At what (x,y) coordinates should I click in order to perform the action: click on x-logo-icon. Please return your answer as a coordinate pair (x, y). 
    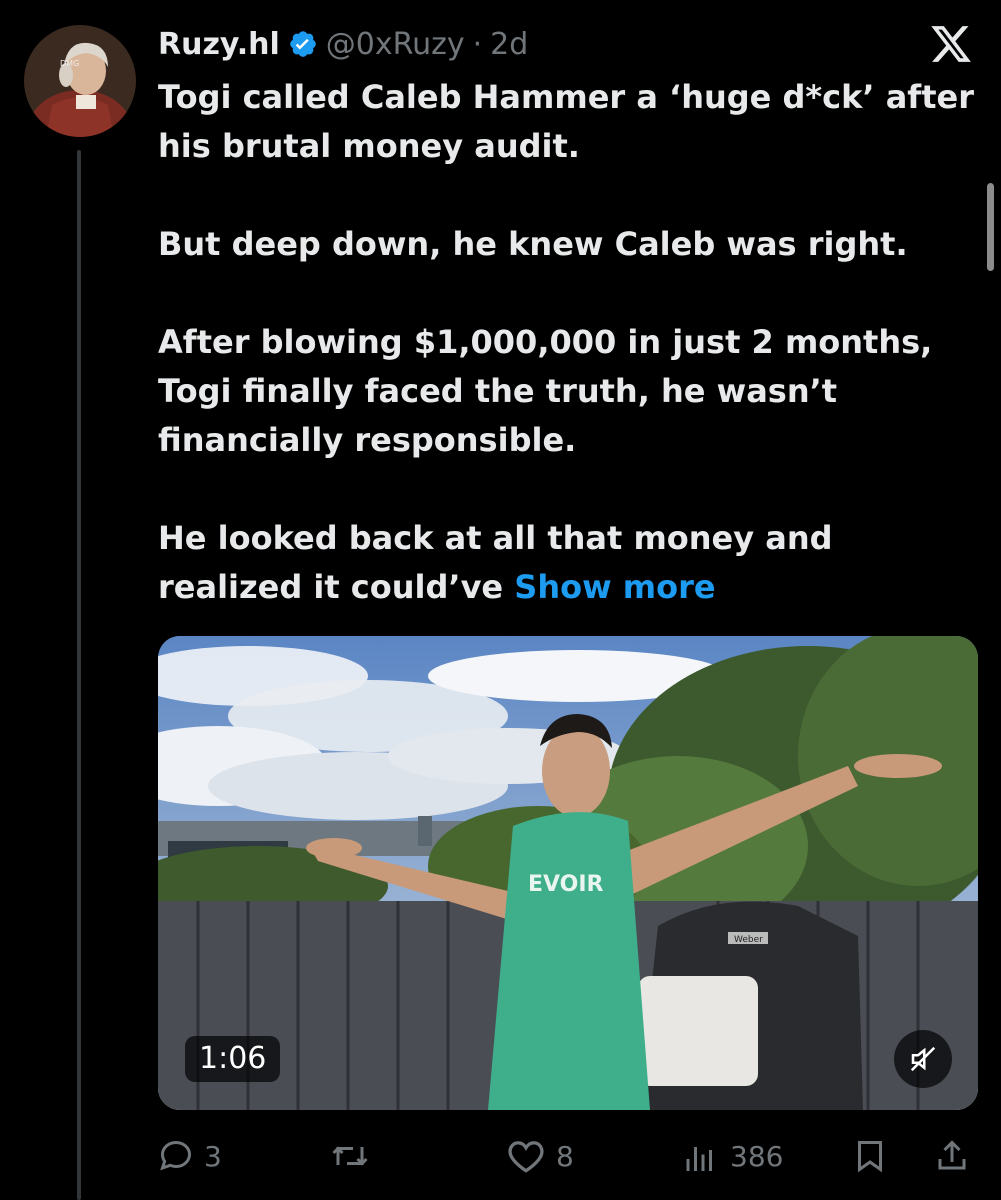
    Looking at the image, I should click on (951, 44).